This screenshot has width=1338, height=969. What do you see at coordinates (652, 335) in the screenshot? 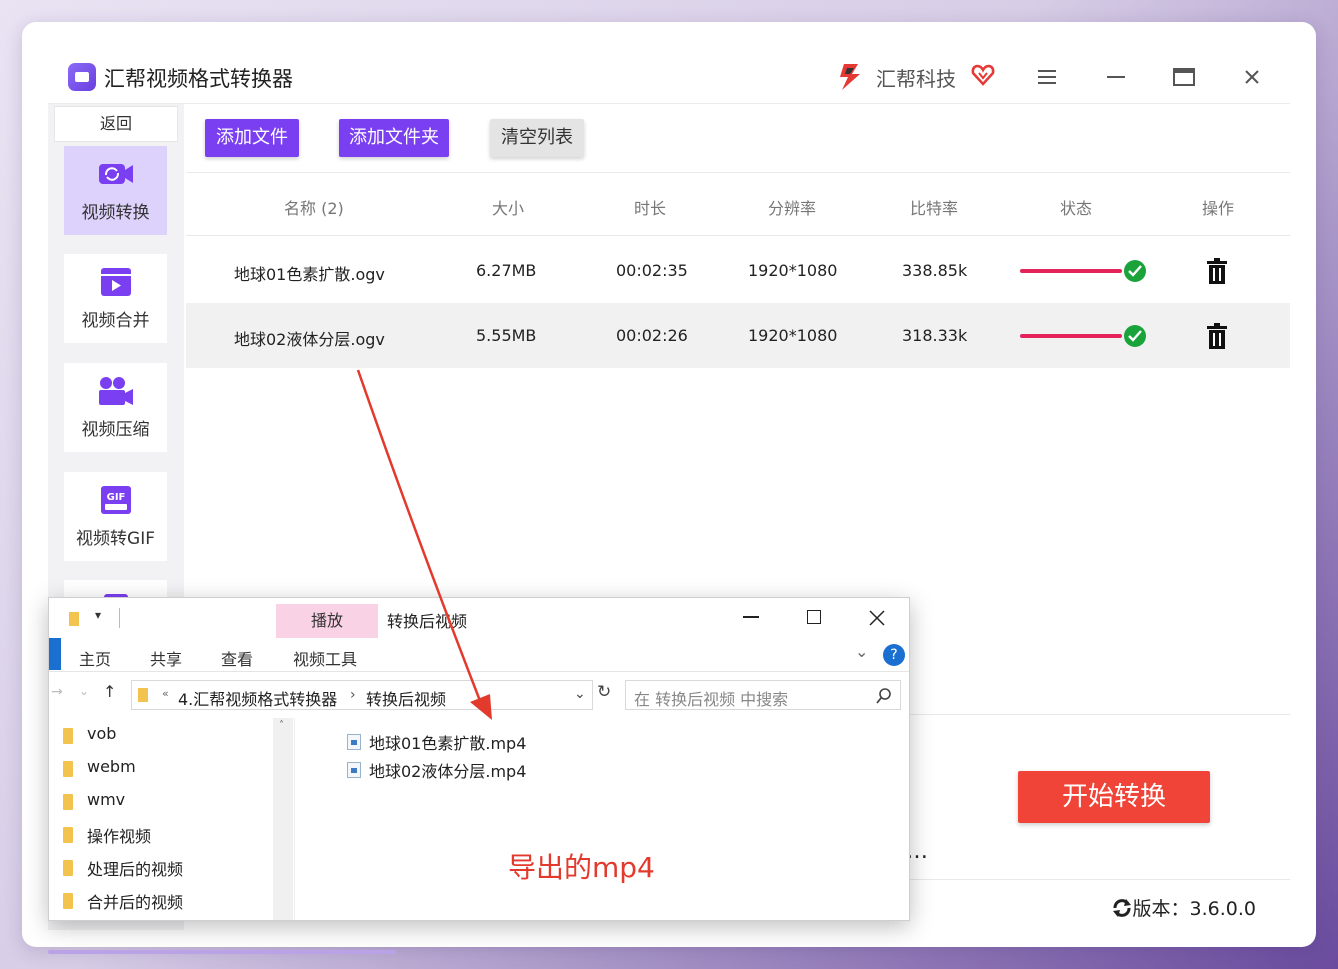
I see `file-duration: 00:02:26` at bounding box center [652, 335].